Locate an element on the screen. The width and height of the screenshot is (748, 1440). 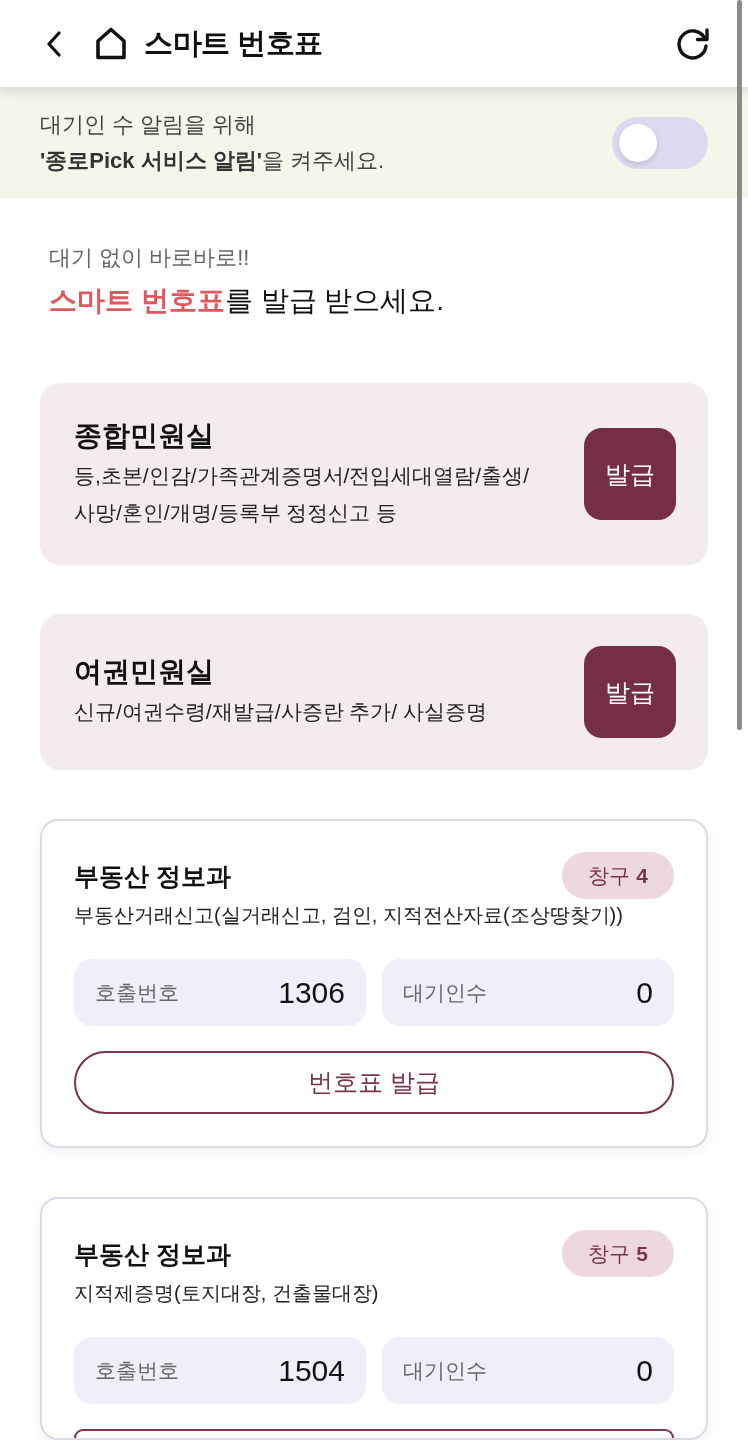
page-title: 스마트 번호표 is located at coordinates (234, 43).